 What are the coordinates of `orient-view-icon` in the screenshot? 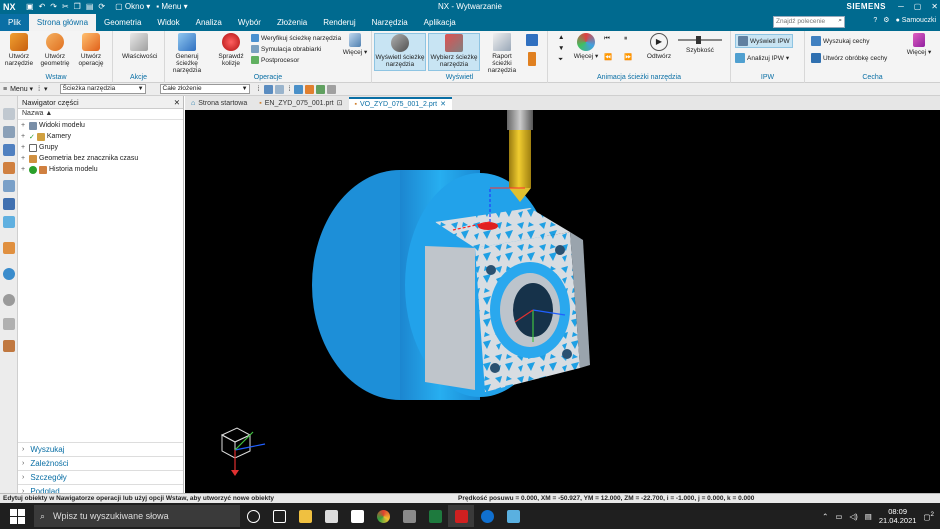 It's located at (299, 89).